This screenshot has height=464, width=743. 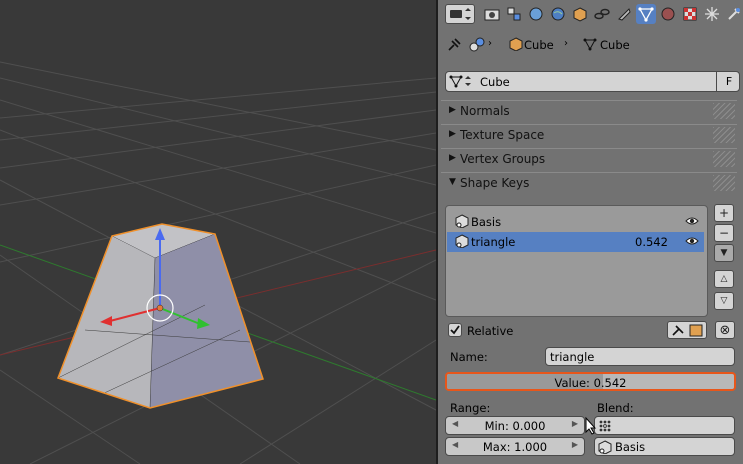 I want to click on world-icon, so click(x=558, y=14).